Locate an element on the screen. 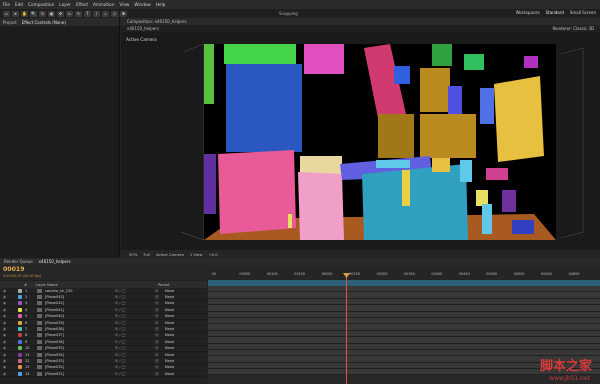 The image size is (600, 384). layer-name: [Plane041] is located at coordinates (80, 310).